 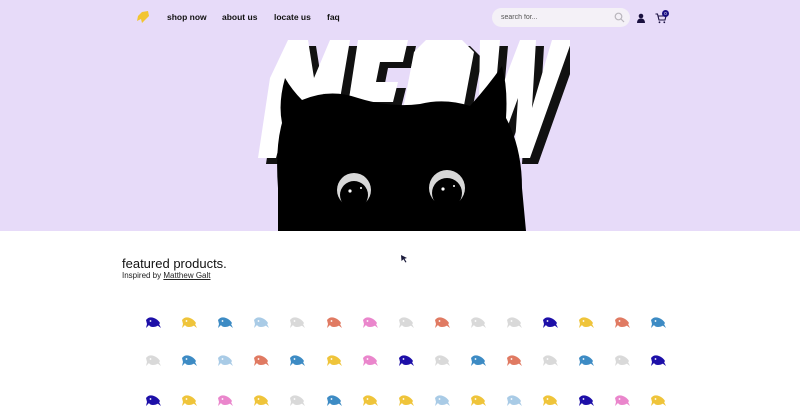 What do you see at coordinates (187, 17) in the screenshot?
I see `nav-link-shop-now: shop now` at bounding box center [187, 17].